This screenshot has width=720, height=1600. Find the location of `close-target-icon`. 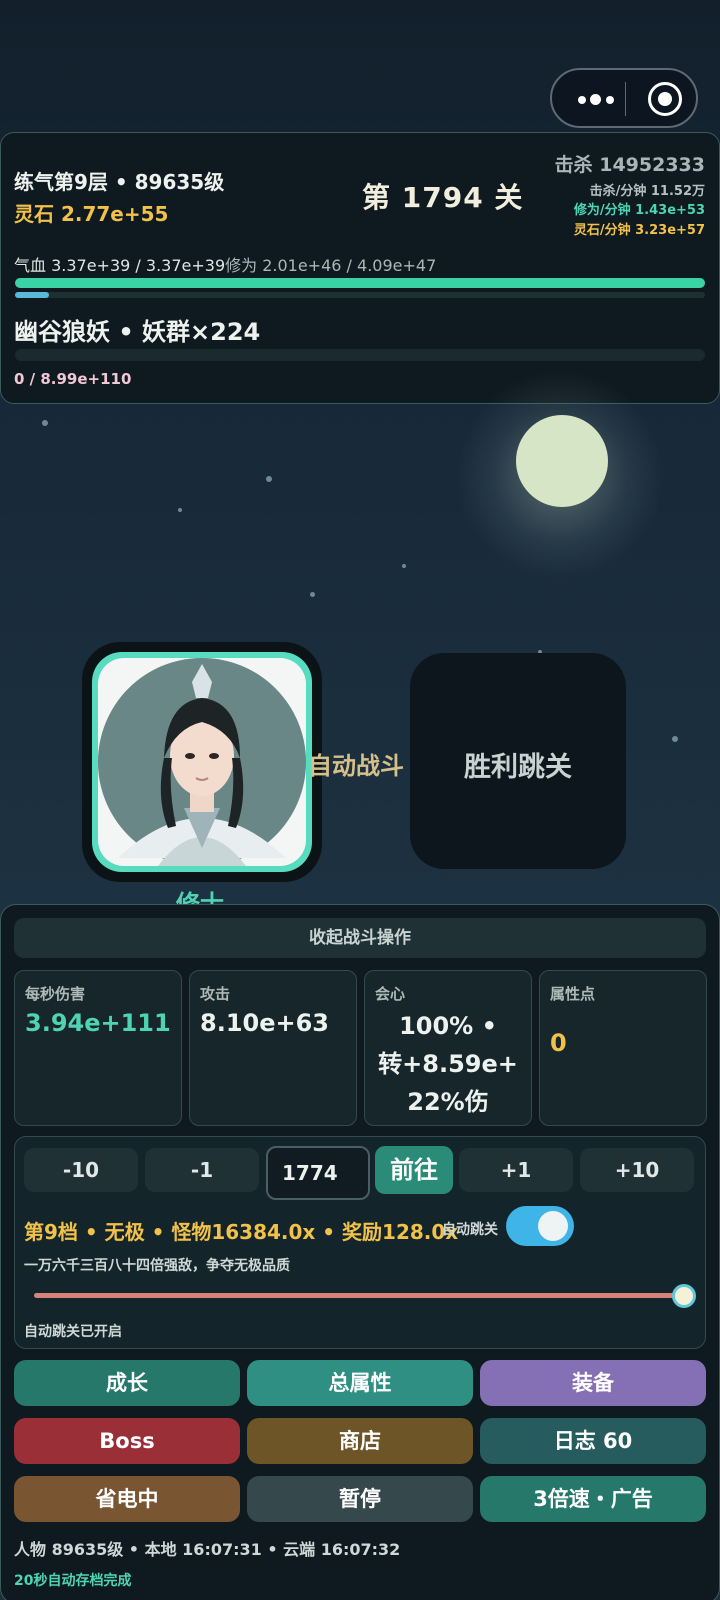

close-target-icon is located at coordinates (665, 99).